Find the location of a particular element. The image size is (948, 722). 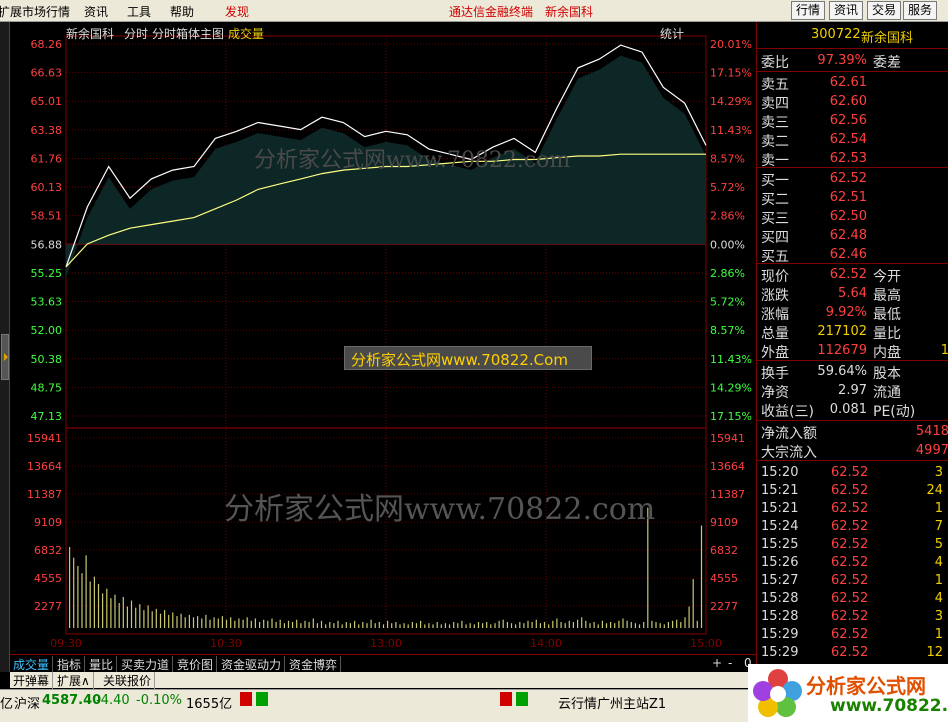

tab-volume: 成交量 is located at coordinates (32, 664).